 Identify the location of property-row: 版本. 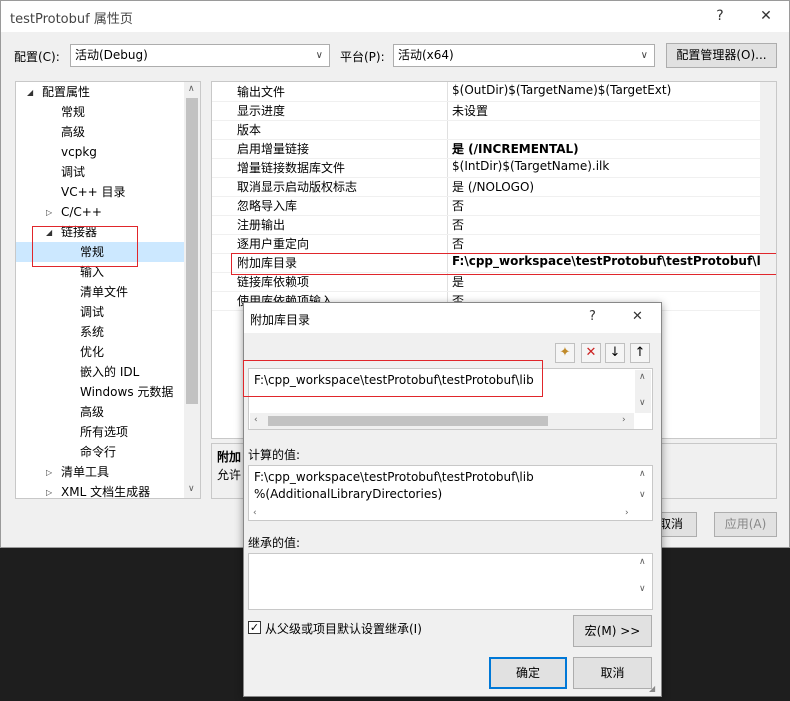
(494, 130).